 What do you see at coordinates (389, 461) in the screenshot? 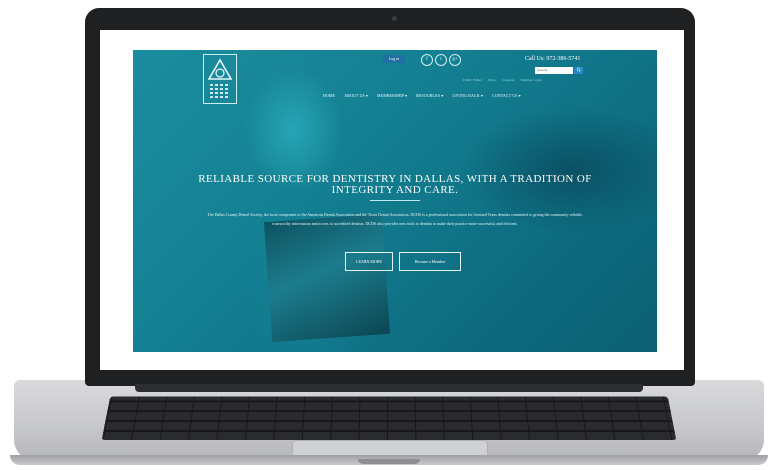
I see `laptop-notch` at bounding box center [389, 461].